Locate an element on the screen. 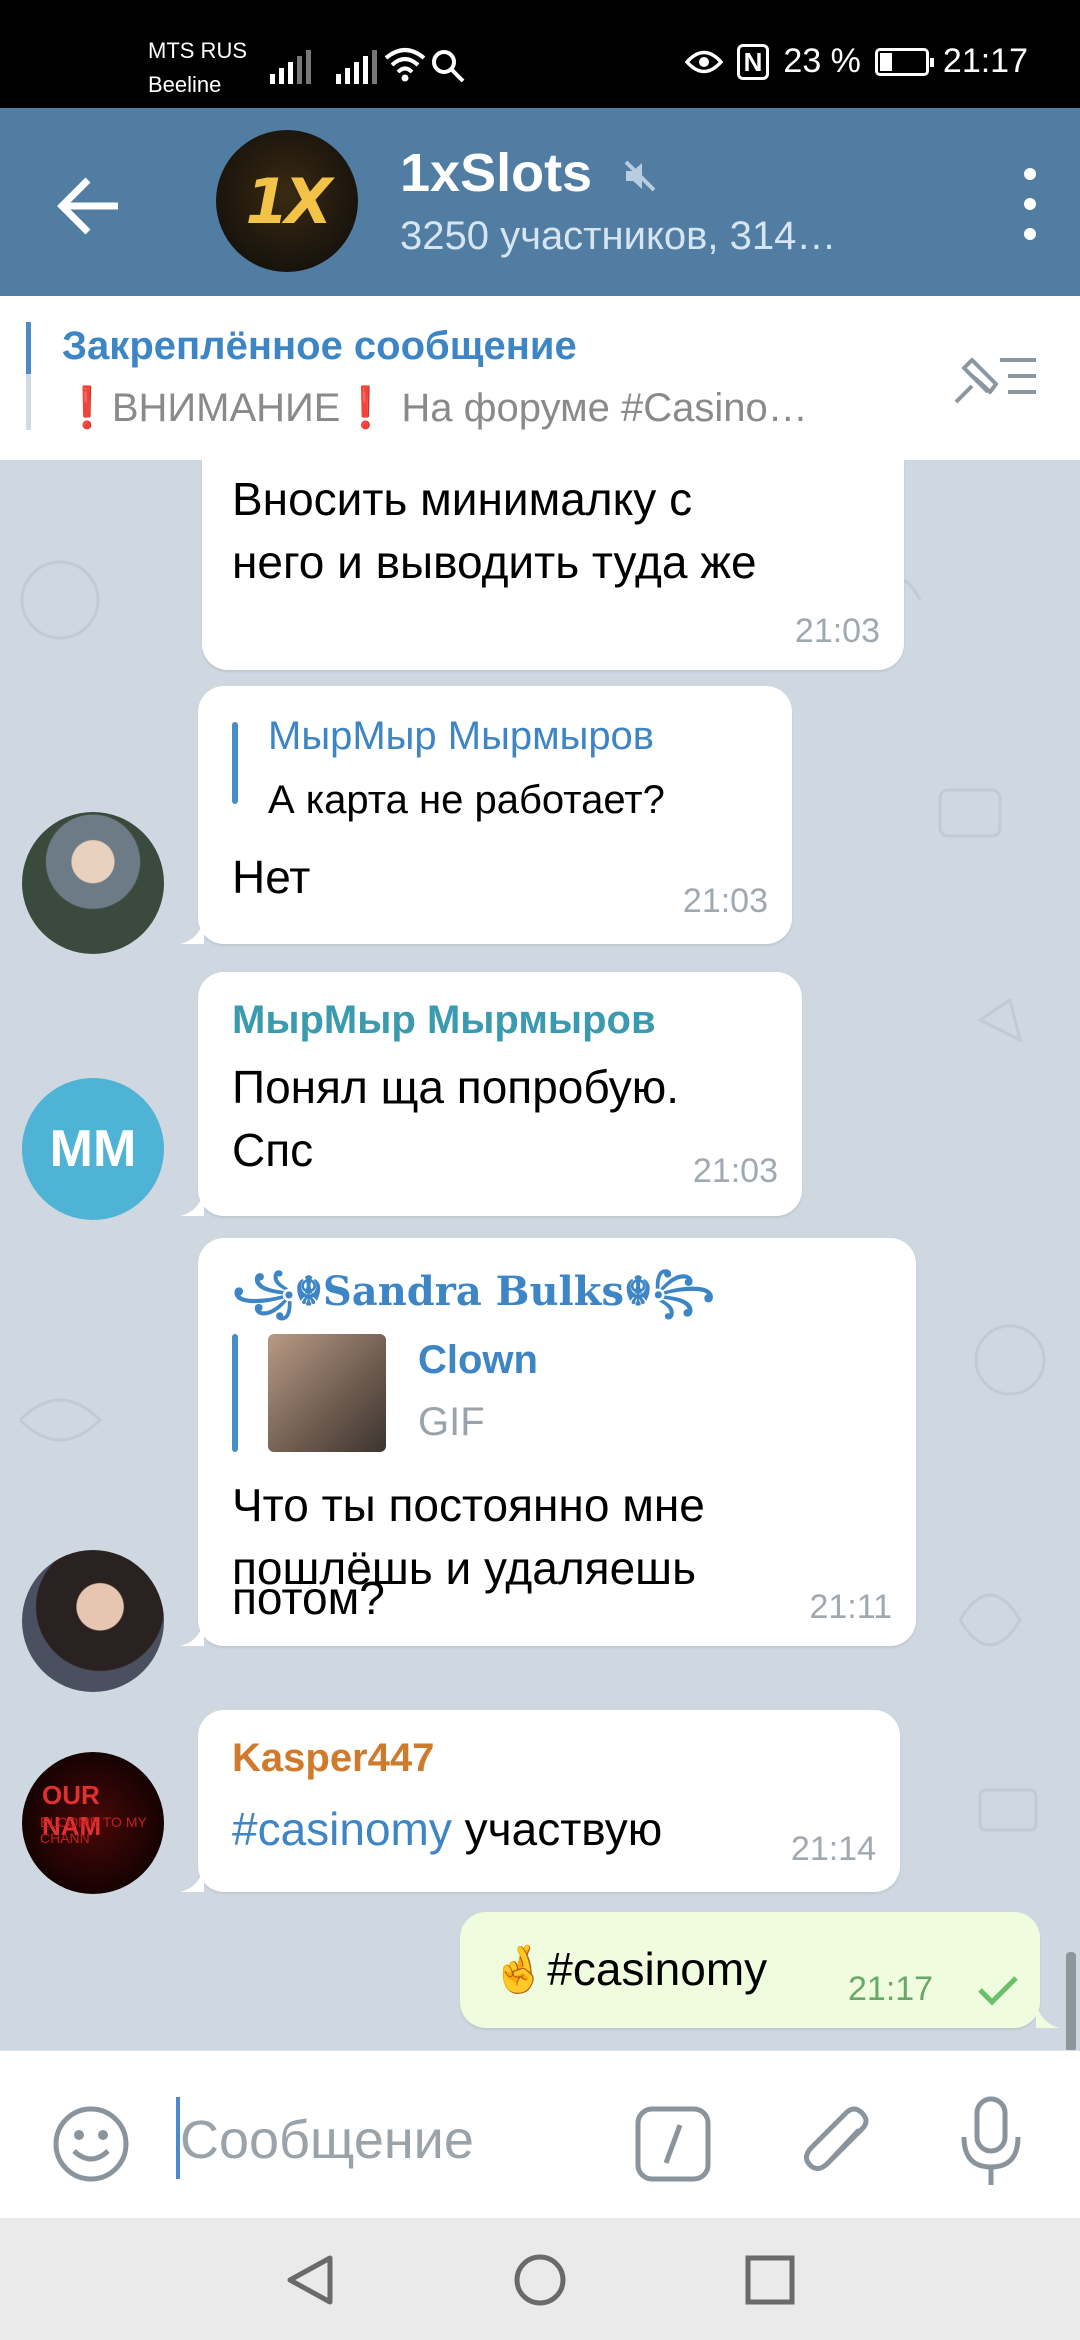  reply-author: МырМыр Мырмыров is located at coordinates (461, 736).